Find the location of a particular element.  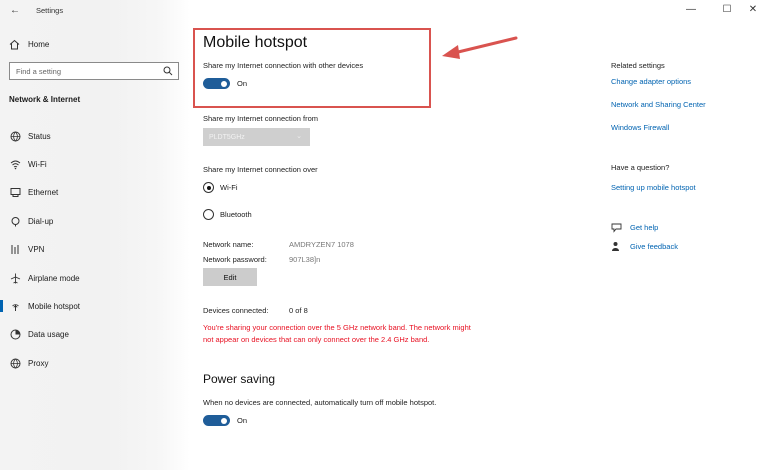

sidebar-item-label: Wi-Fi is located at coordinates (37, 165).